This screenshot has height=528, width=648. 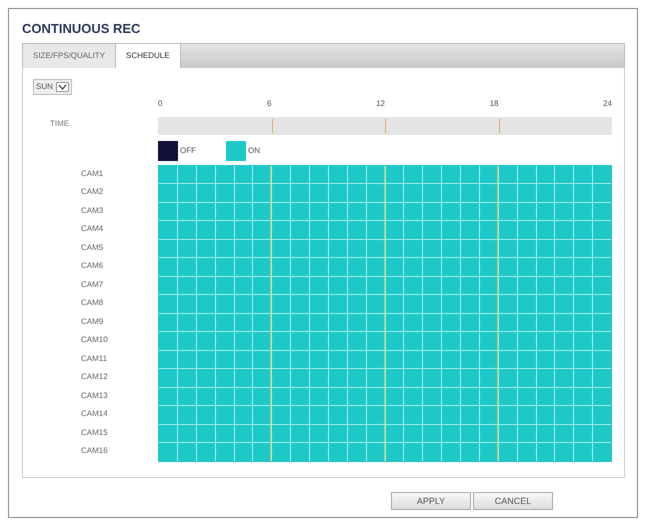 What do you see at coordinates (94, 396) in the screenshot?
I see `camera-label: CAM13` at bounding box center [94, 396].